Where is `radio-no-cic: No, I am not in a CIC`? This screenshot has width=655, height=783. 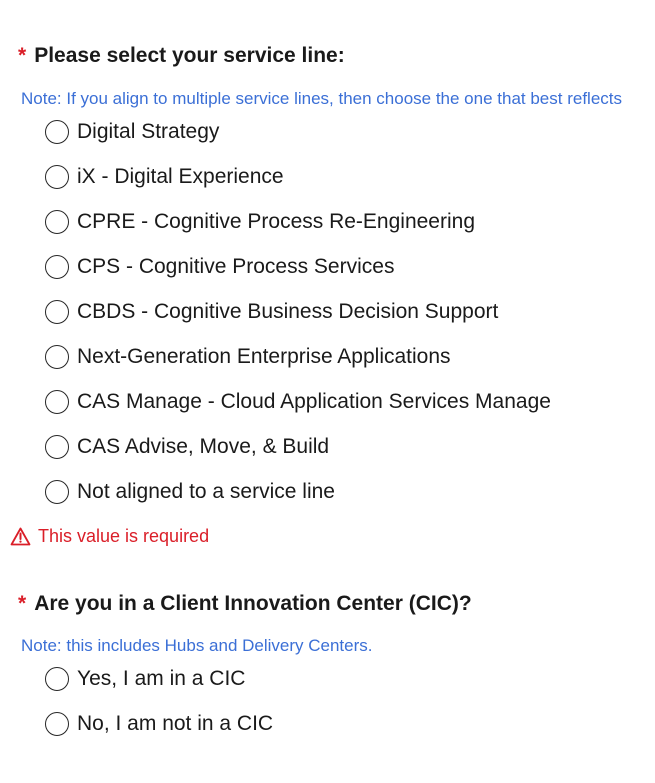
radio-no-cic: No, I am not in a CIC is located at coordinates (159, 724).